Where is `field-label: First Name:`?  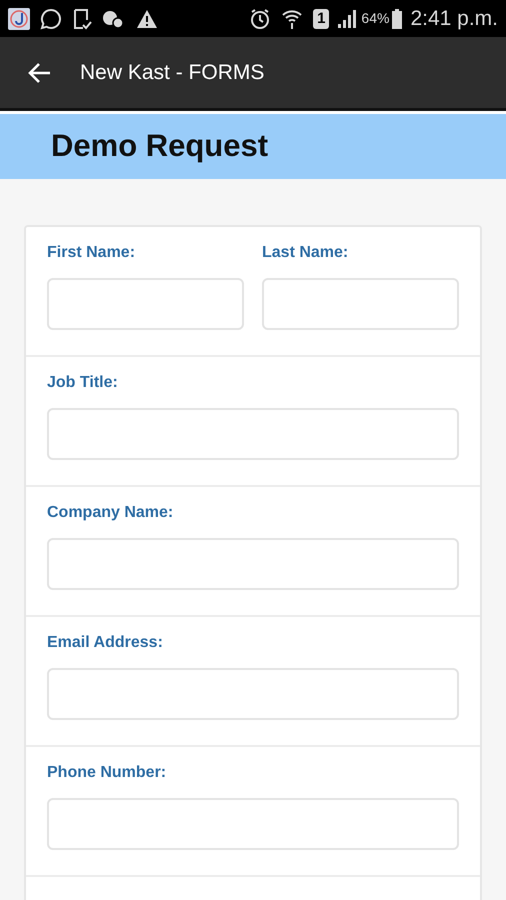
field-label: First Name: is located at coordinates (91, 253).